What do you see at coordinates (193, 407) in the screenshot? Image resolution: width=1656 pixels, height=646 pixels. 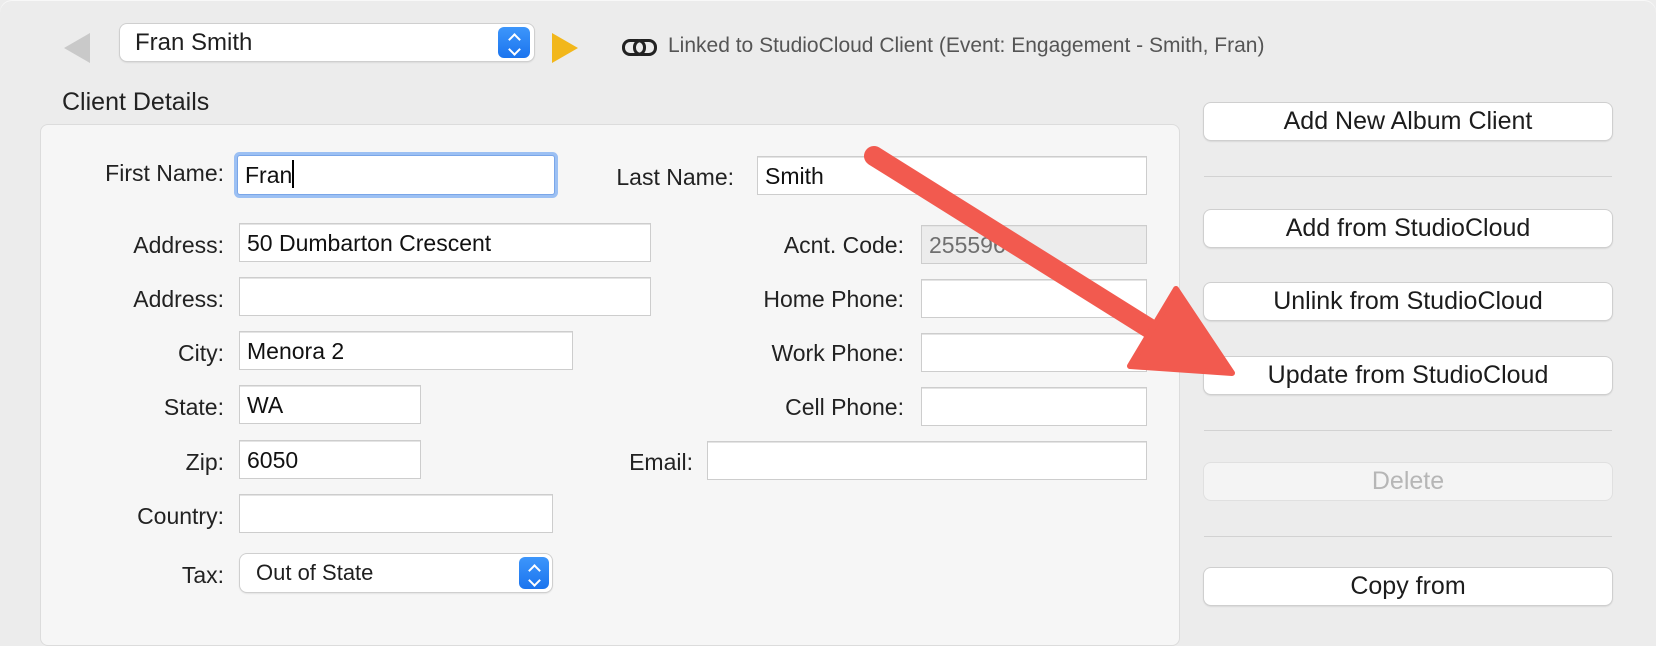 I see `state-label: State:` at bounding box center [193, 407].